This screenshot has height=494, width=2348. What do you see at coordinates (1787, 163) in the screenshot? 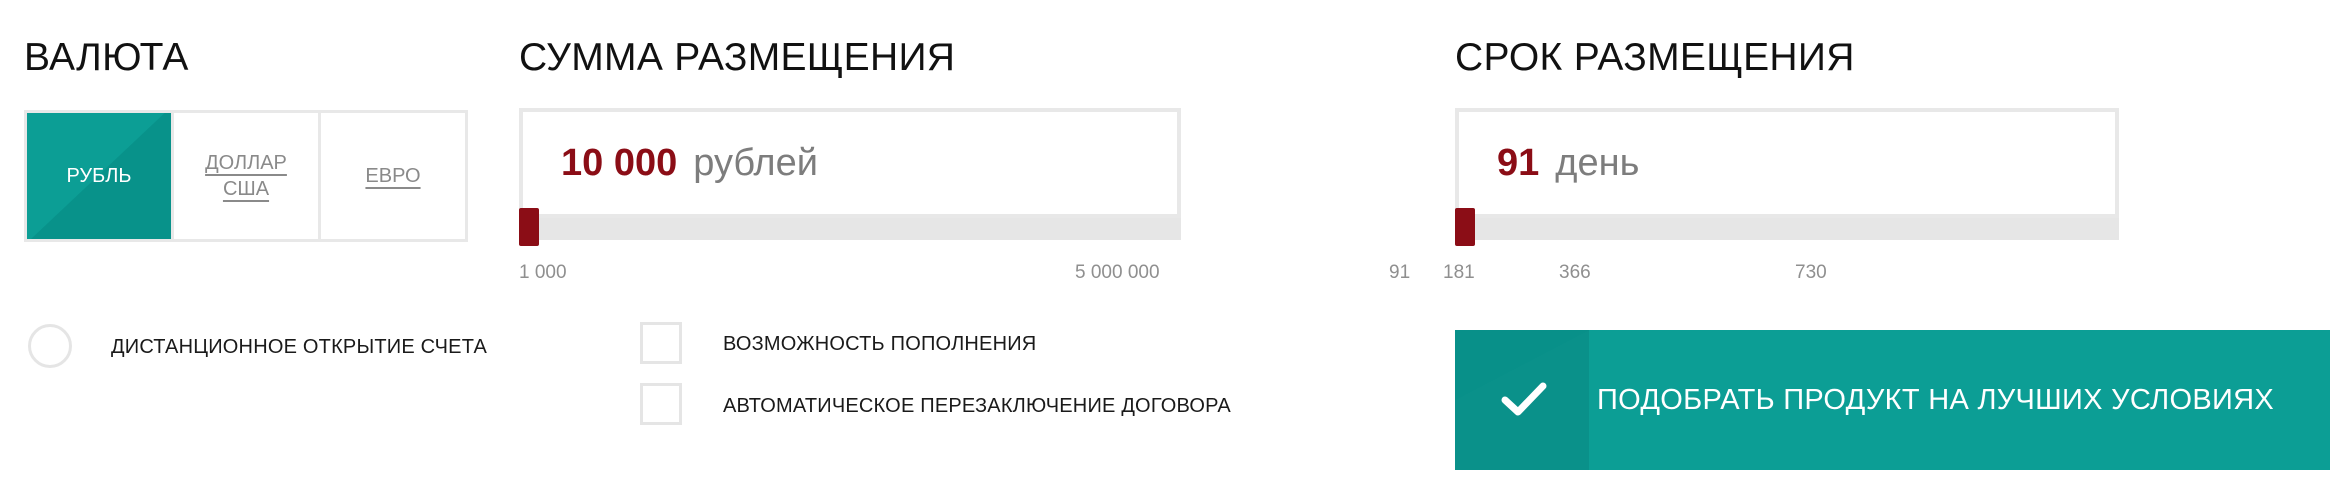
I see `term-input: 91 день` at bounding box center [1787, 163].